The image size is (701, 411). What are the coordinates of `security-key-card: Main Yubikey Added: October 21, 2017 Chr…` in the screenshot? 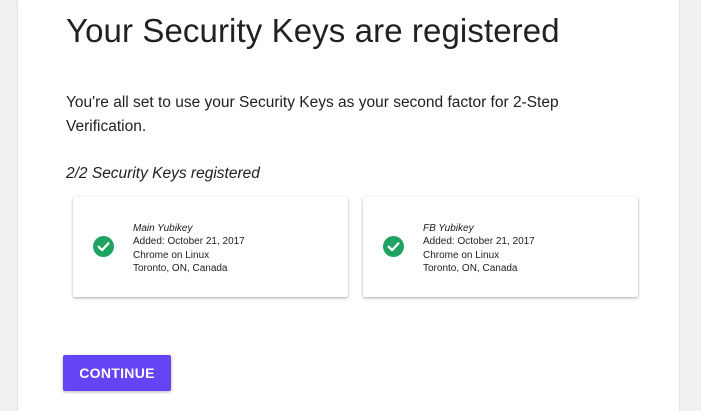 It's located at (210, 247).